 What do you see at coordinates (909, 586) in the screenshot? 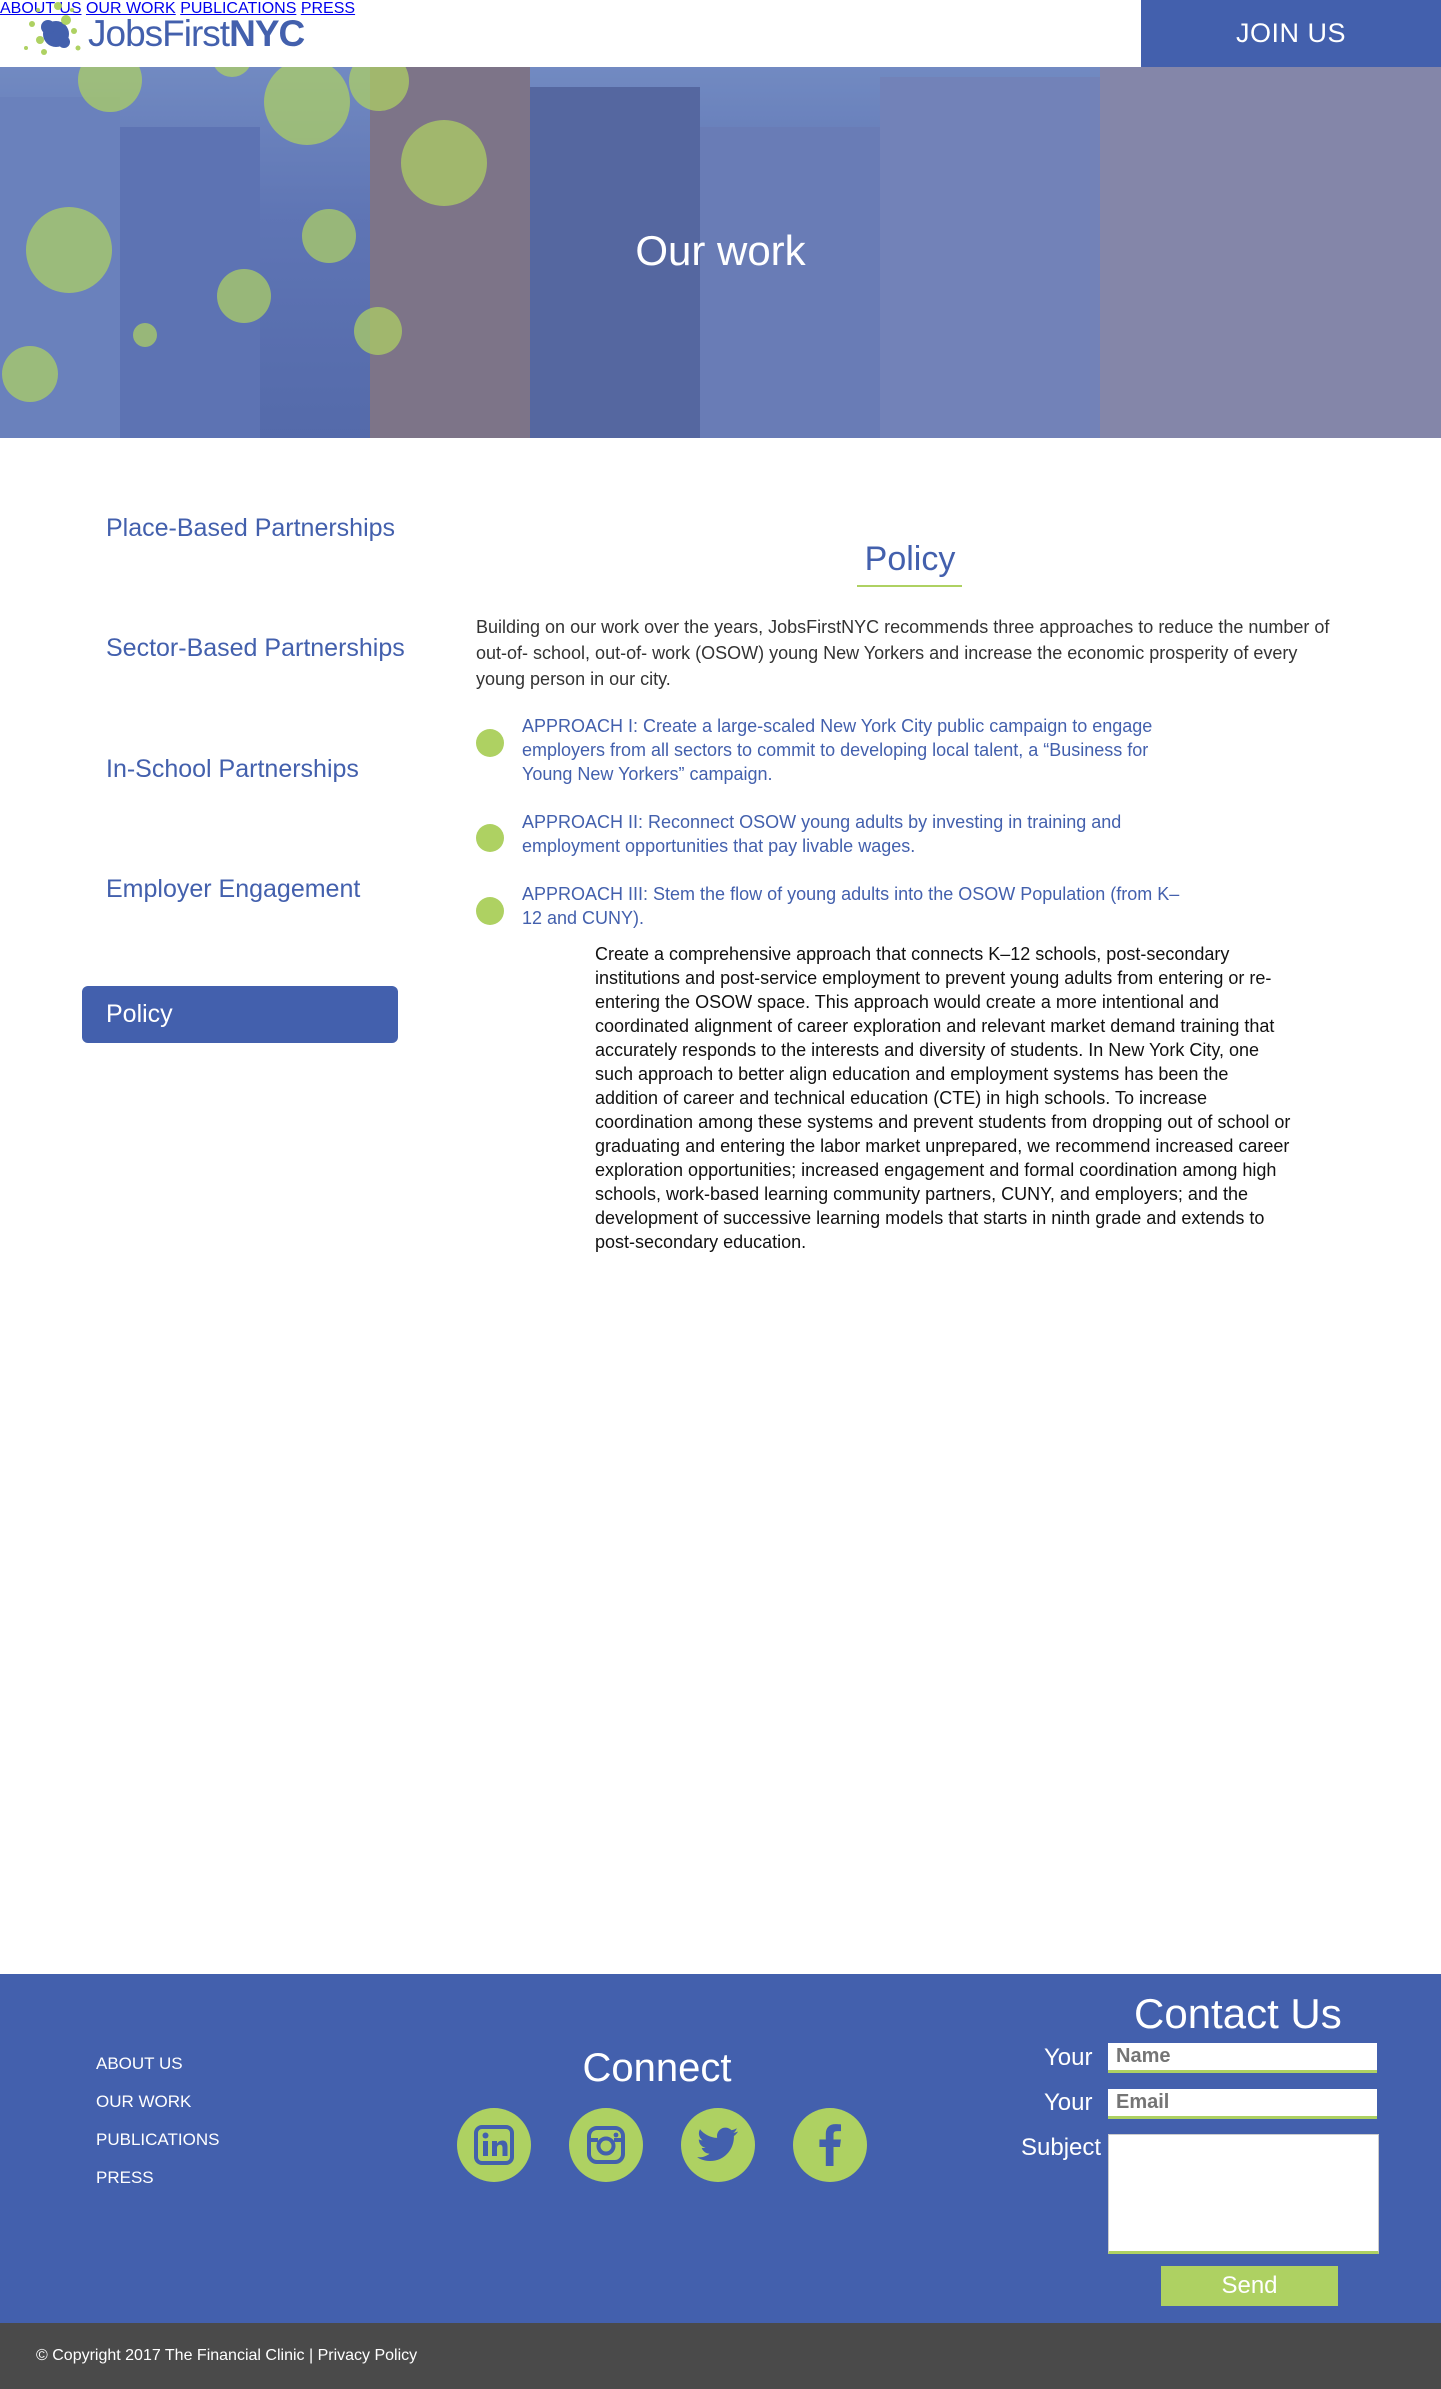
I see `title-underline` at bounding box center [909, 586].